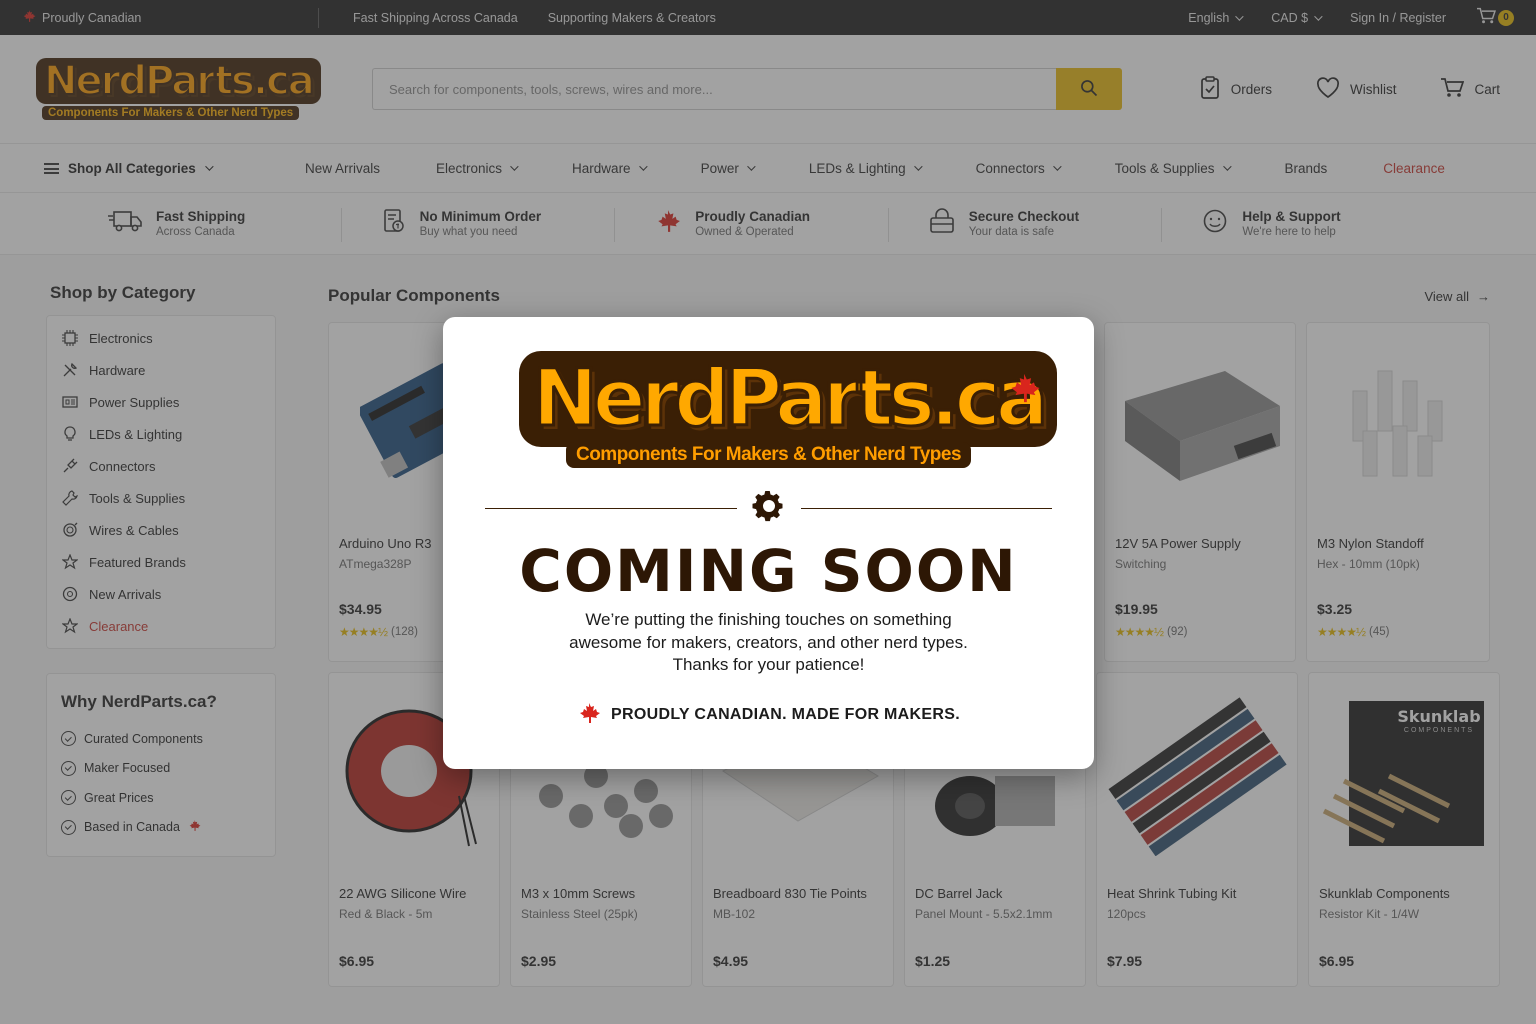 The image size is (1536, 1024). I want to click on modal-divider, so click(768, 508).